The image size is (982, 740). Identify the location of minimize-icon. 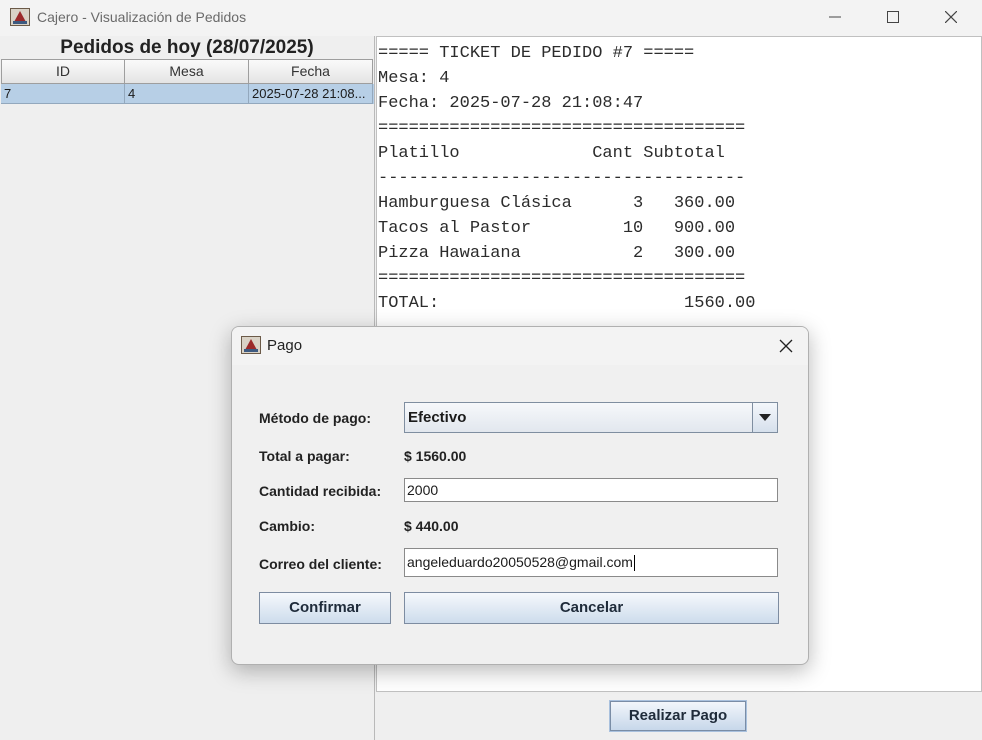
(835, 17).